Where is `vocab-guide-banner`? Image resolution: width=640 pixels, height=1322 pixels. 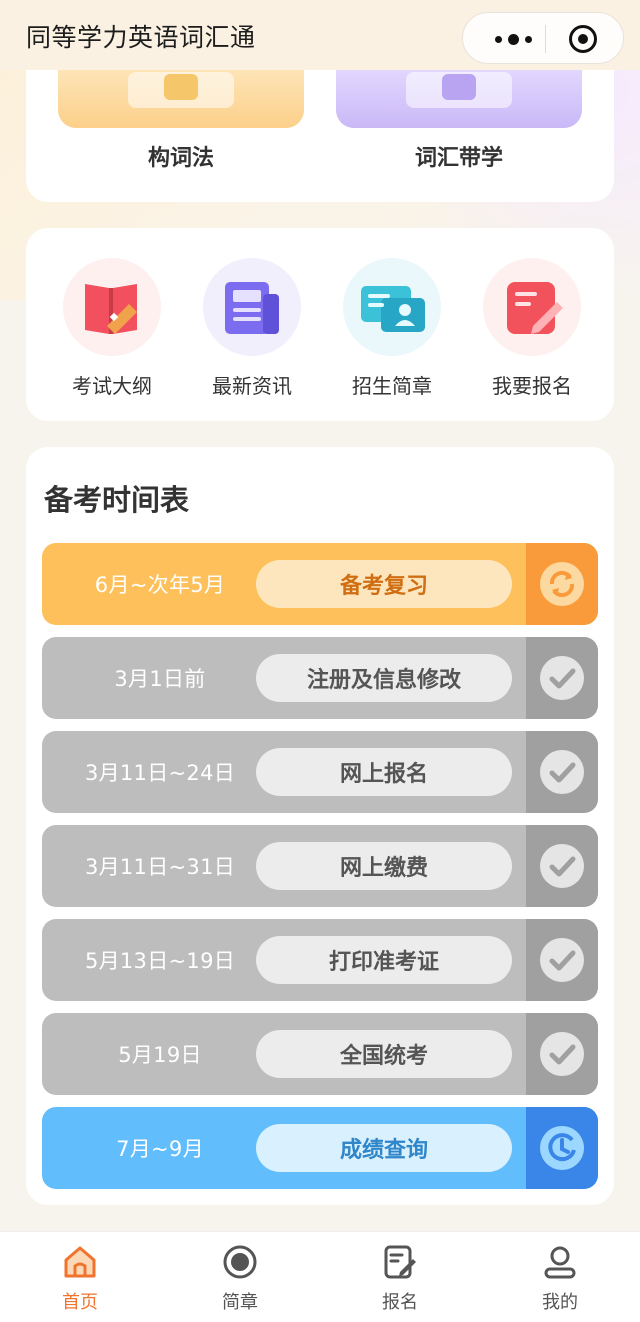 vocab-guide-banner is located at coordinates (459, 98).